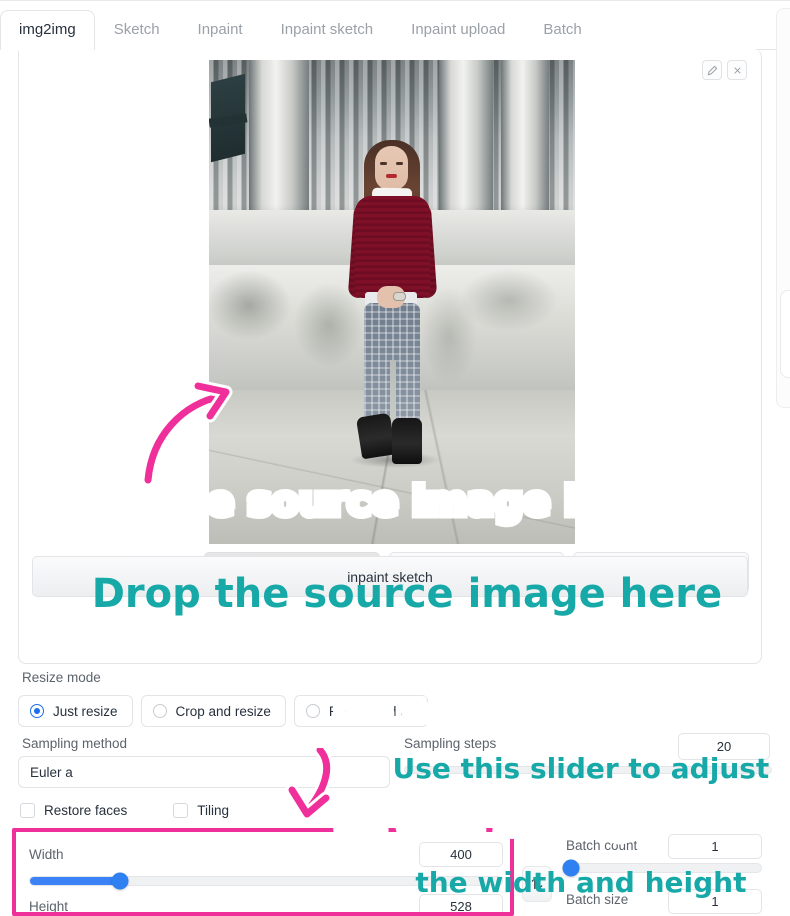 The height and width of the screenshot is (916, 790). I want to click on batch-count-slider-thumb, so click(571, 868).